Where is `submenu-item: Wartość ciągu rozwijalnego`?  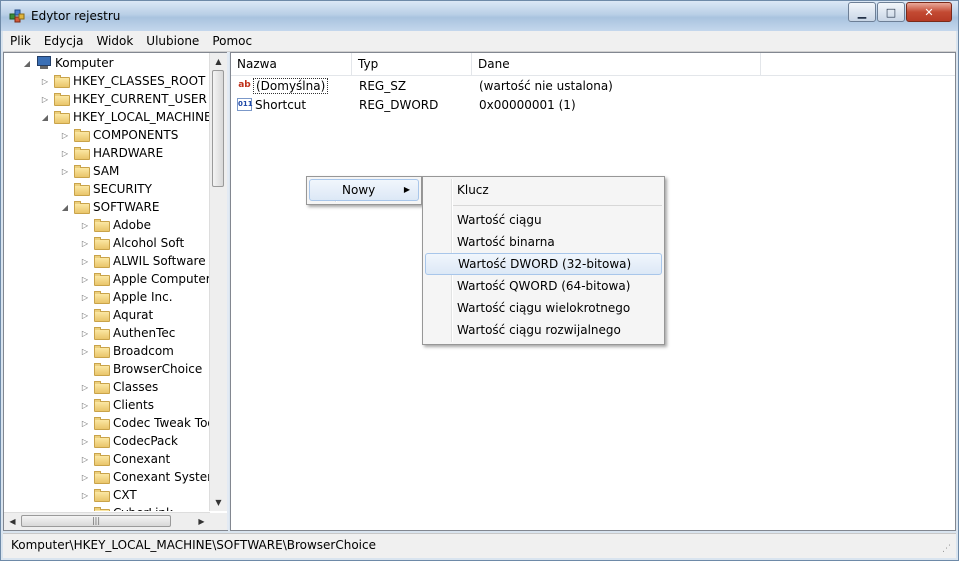
submenu-item: Wartość ciągu rozwijalnego is located at coordinates (543, 330).